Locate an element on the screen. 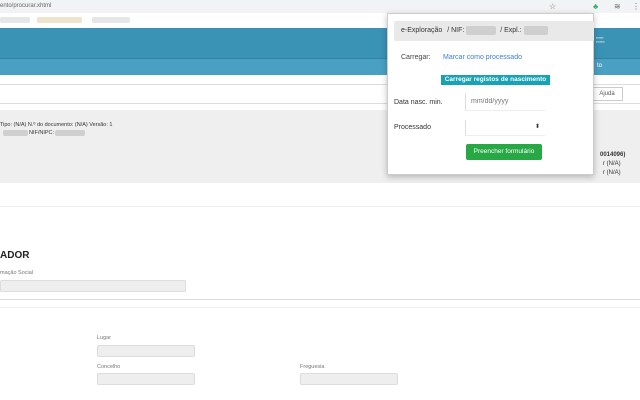 This screenshot has width=640, height=400. url-text: ento/procurar.xhtml is located at coordinates (25, 6).